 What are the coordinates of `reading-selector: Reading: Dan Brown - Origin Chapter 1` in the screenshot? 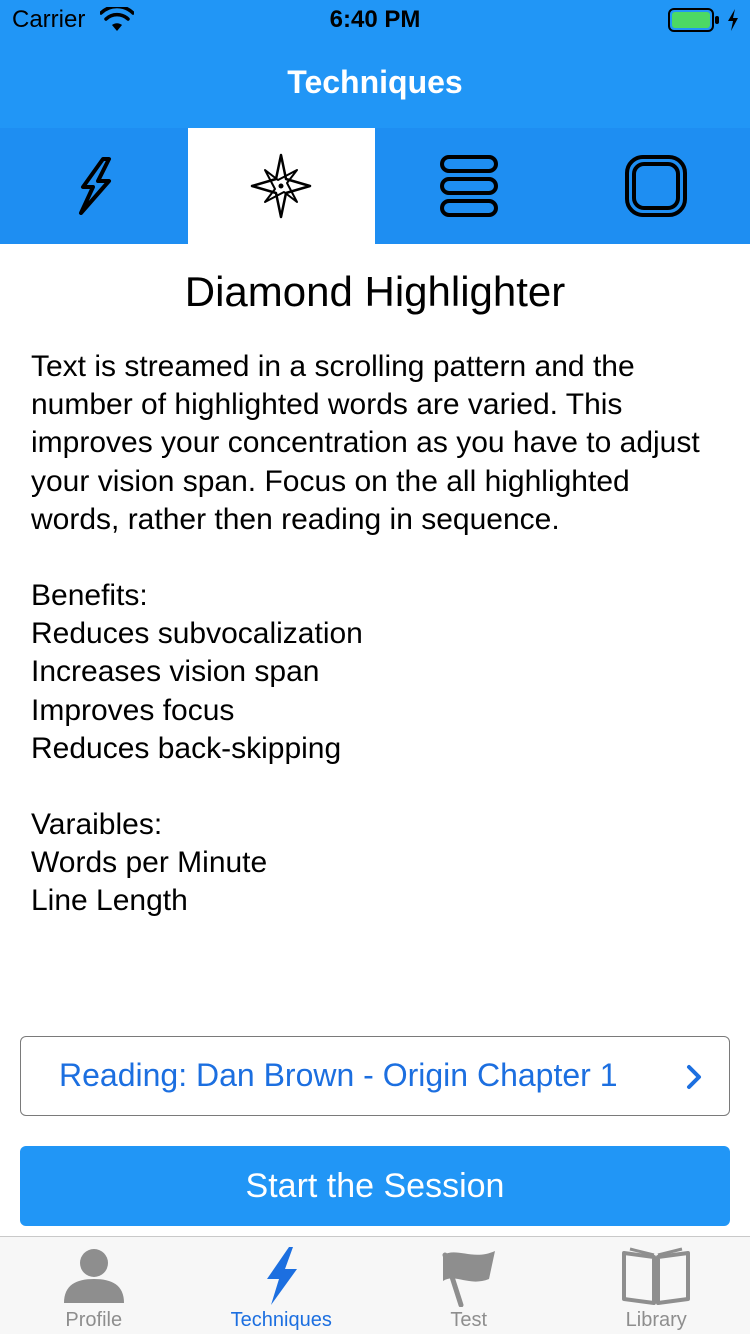 It's located at (375, 1076).